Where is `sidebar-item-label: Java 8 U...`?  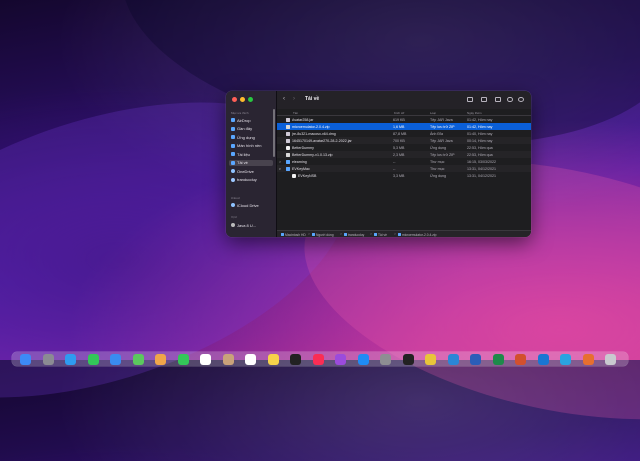
sidebar-item-label: Java 8 U... is located at coordinates (247, 225).